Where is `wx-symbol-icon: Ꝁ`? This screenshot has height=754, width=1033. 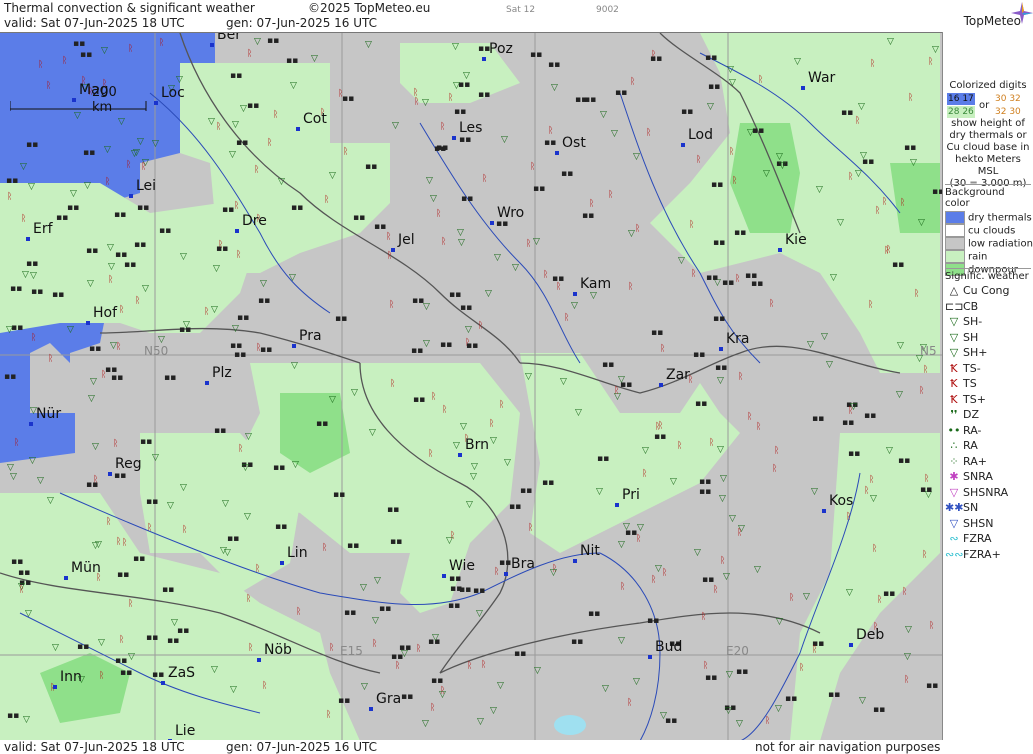 wx-symbol-icon: Ꝁ is located at coordinates (954, 399).